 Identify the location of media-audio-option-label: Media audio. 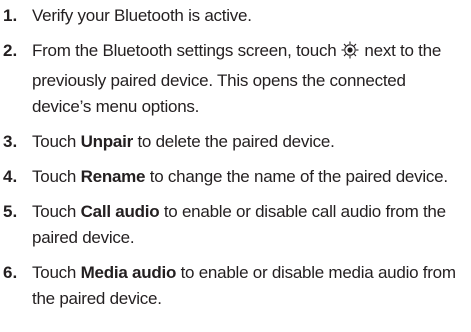
(128, 272).